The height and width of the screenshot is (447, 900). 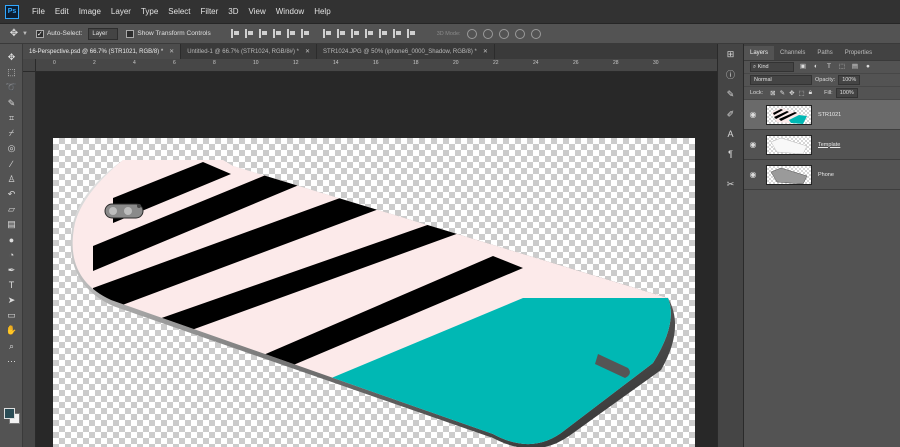 I want to click on align-right-icon, so click(x=263, y=33).